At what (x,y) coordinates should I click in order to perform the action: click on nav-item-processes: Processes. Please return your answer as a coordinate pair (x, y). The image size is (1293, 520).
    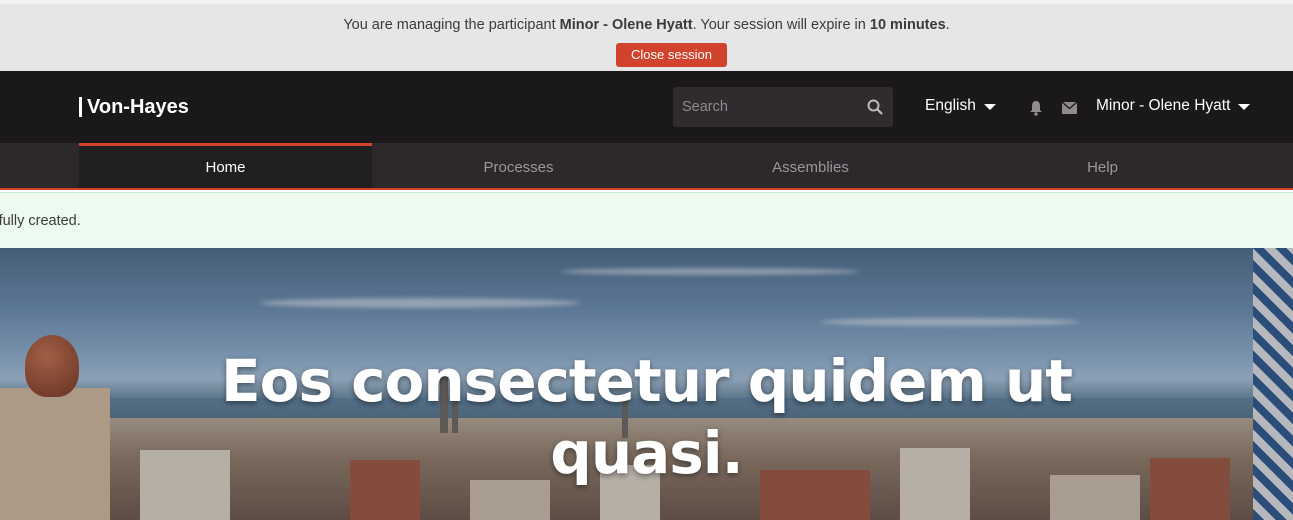
    Looking at the image, I should click on (518, 165).